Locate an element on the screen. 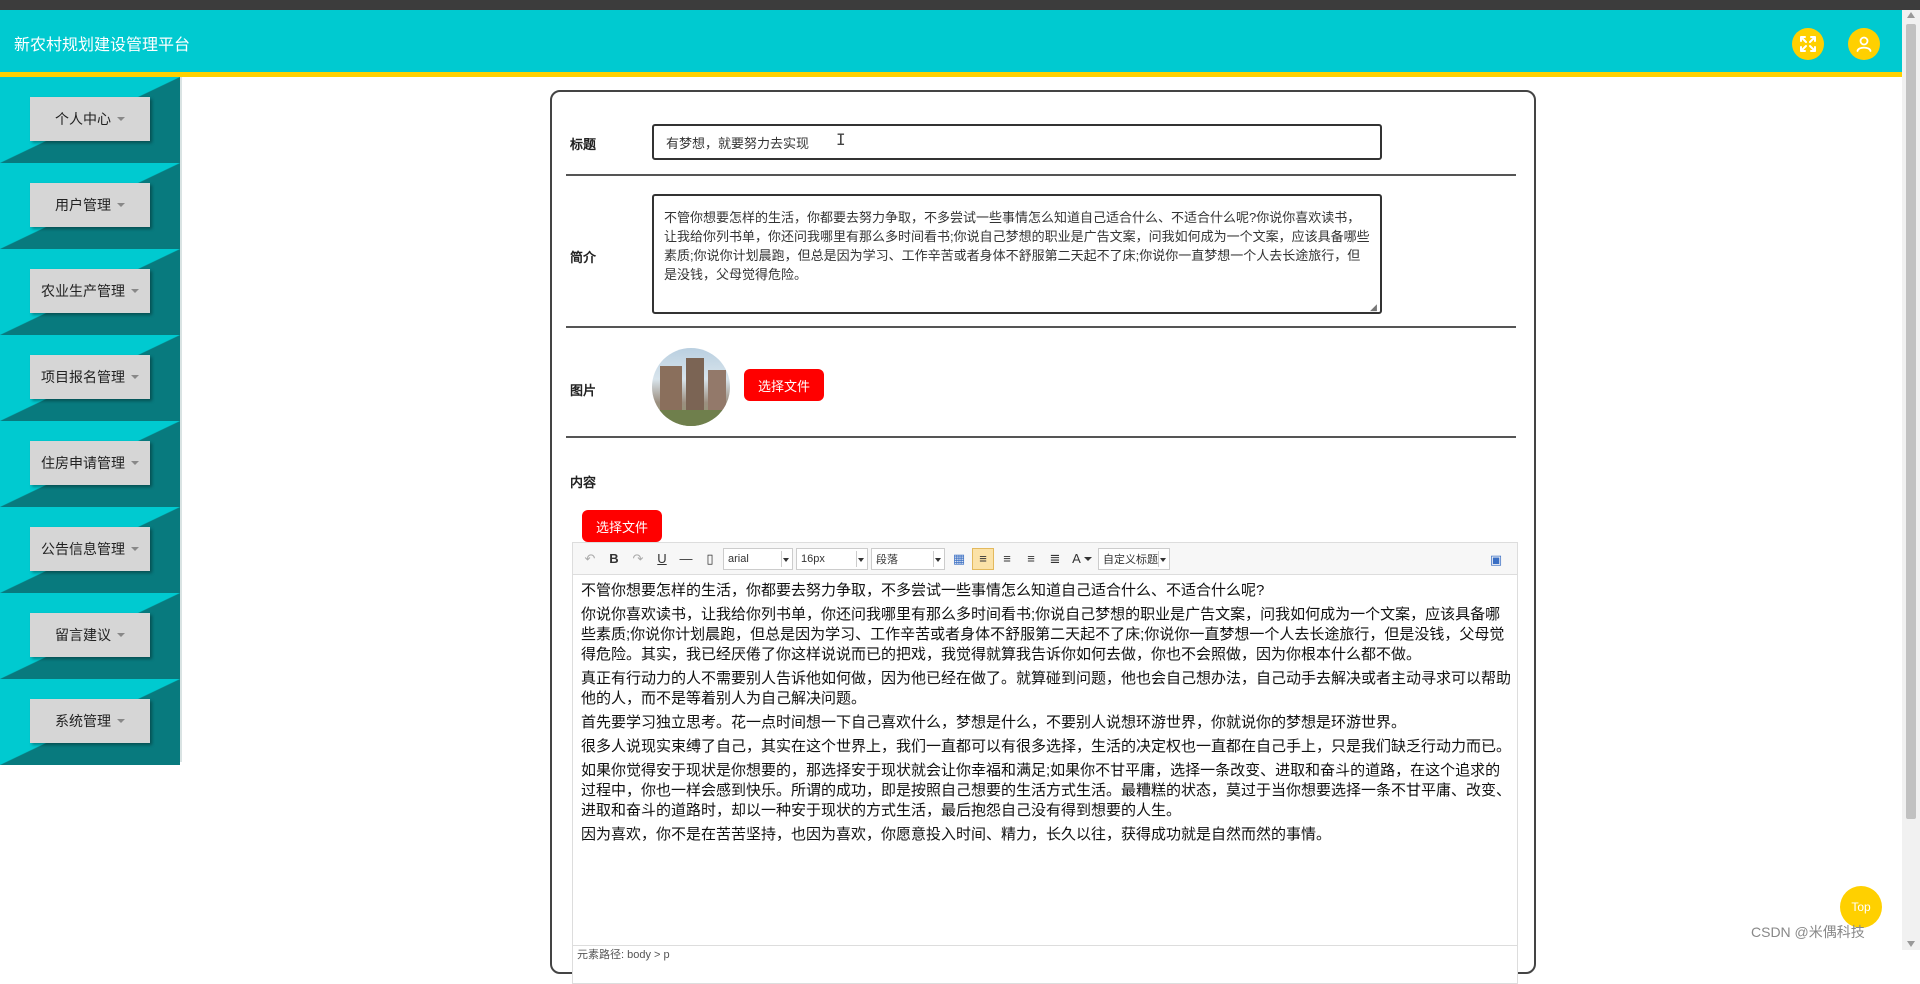 The image size is (1920, 984). title-input is located at coordinates (1017, 142).